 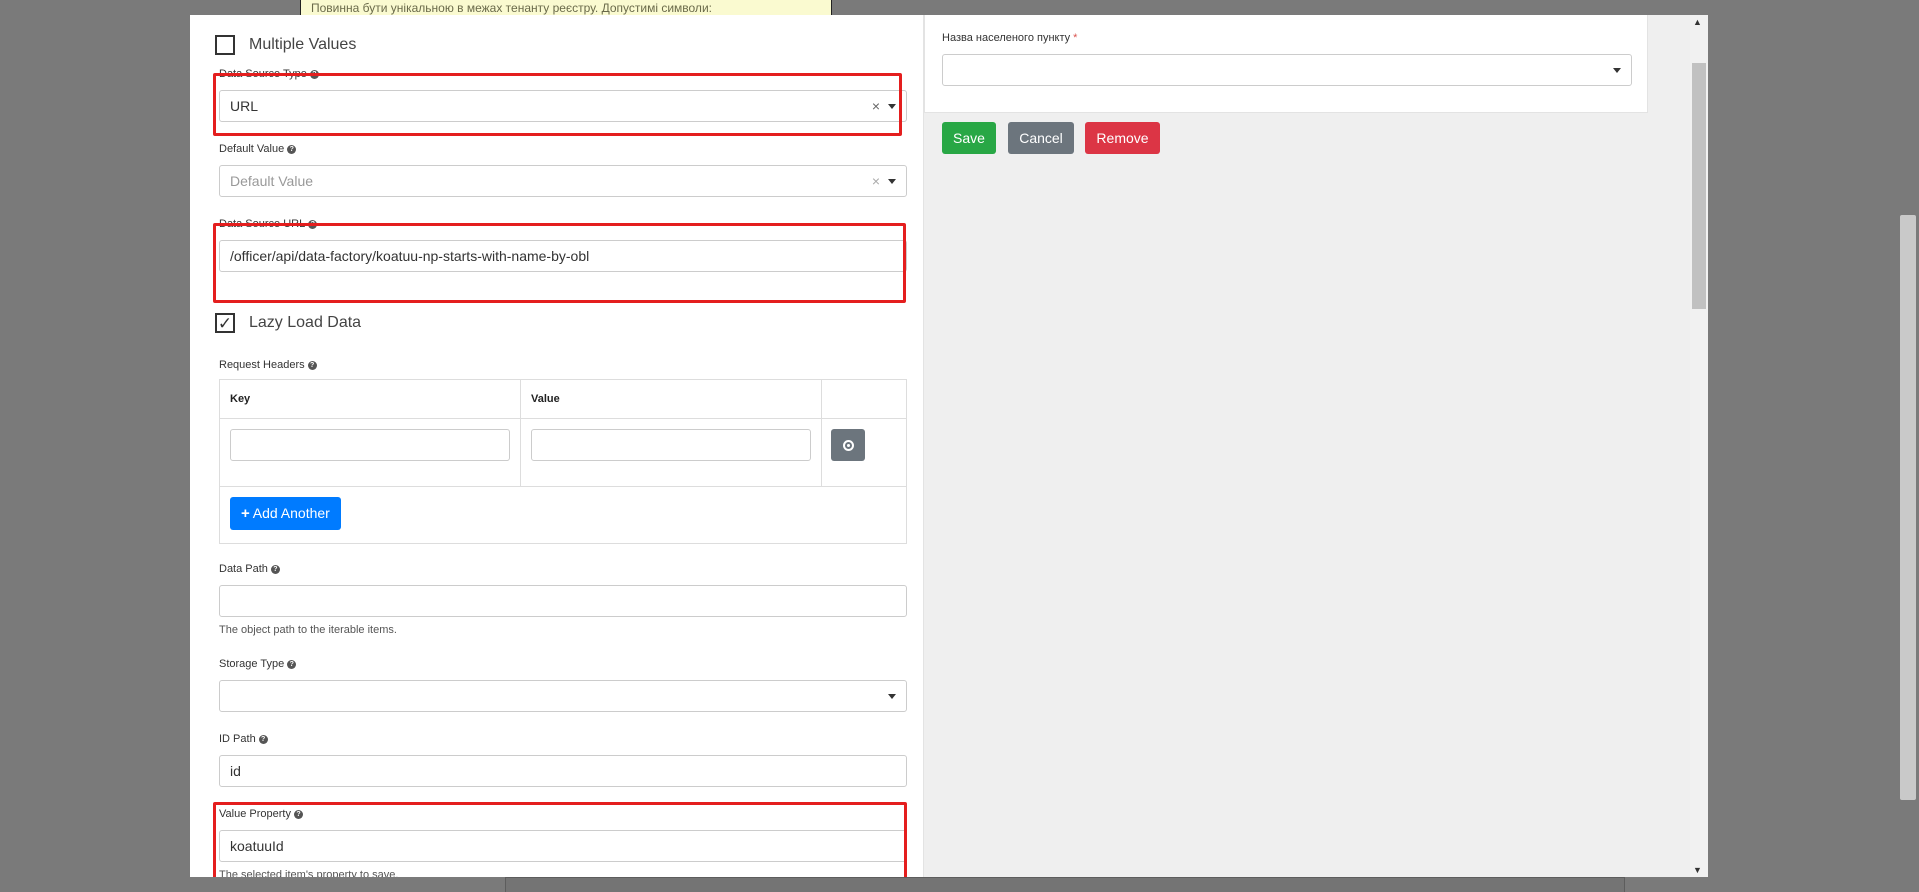 I want to click on highlight-data-source-type, so click(x=557, y=104).